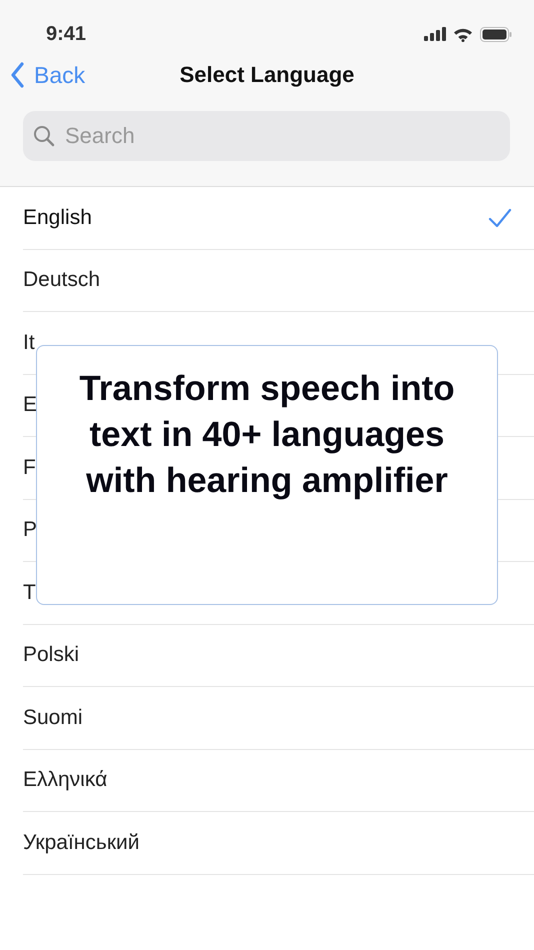 The width and height of the screenshot is (534, 950). Describe the element at coordinates (266, 136) in the screenshot. I see `search-field: Search` at that location.